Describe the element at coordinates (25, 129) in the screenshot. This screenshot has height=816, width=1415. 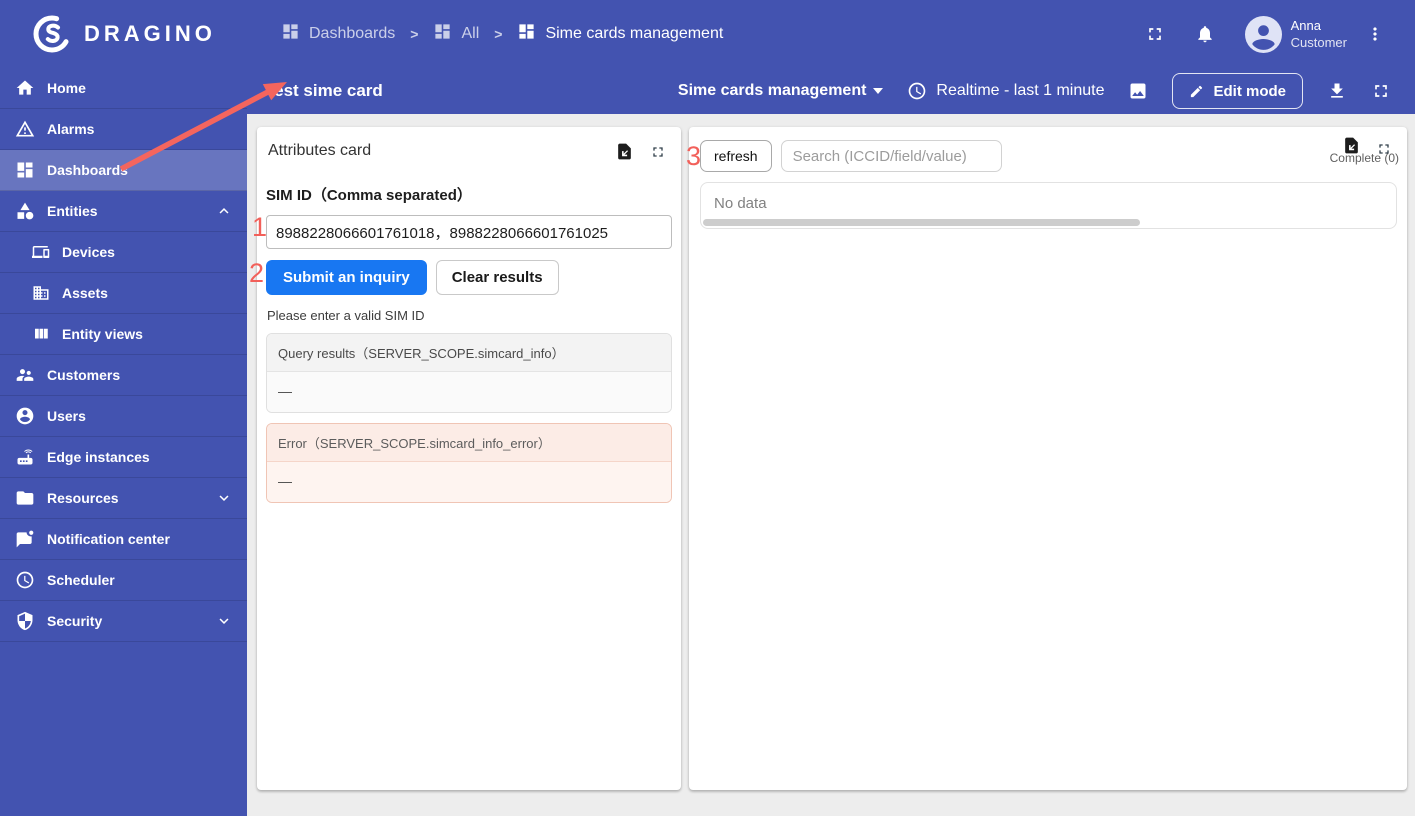
I see `alarms-icon` at that location.